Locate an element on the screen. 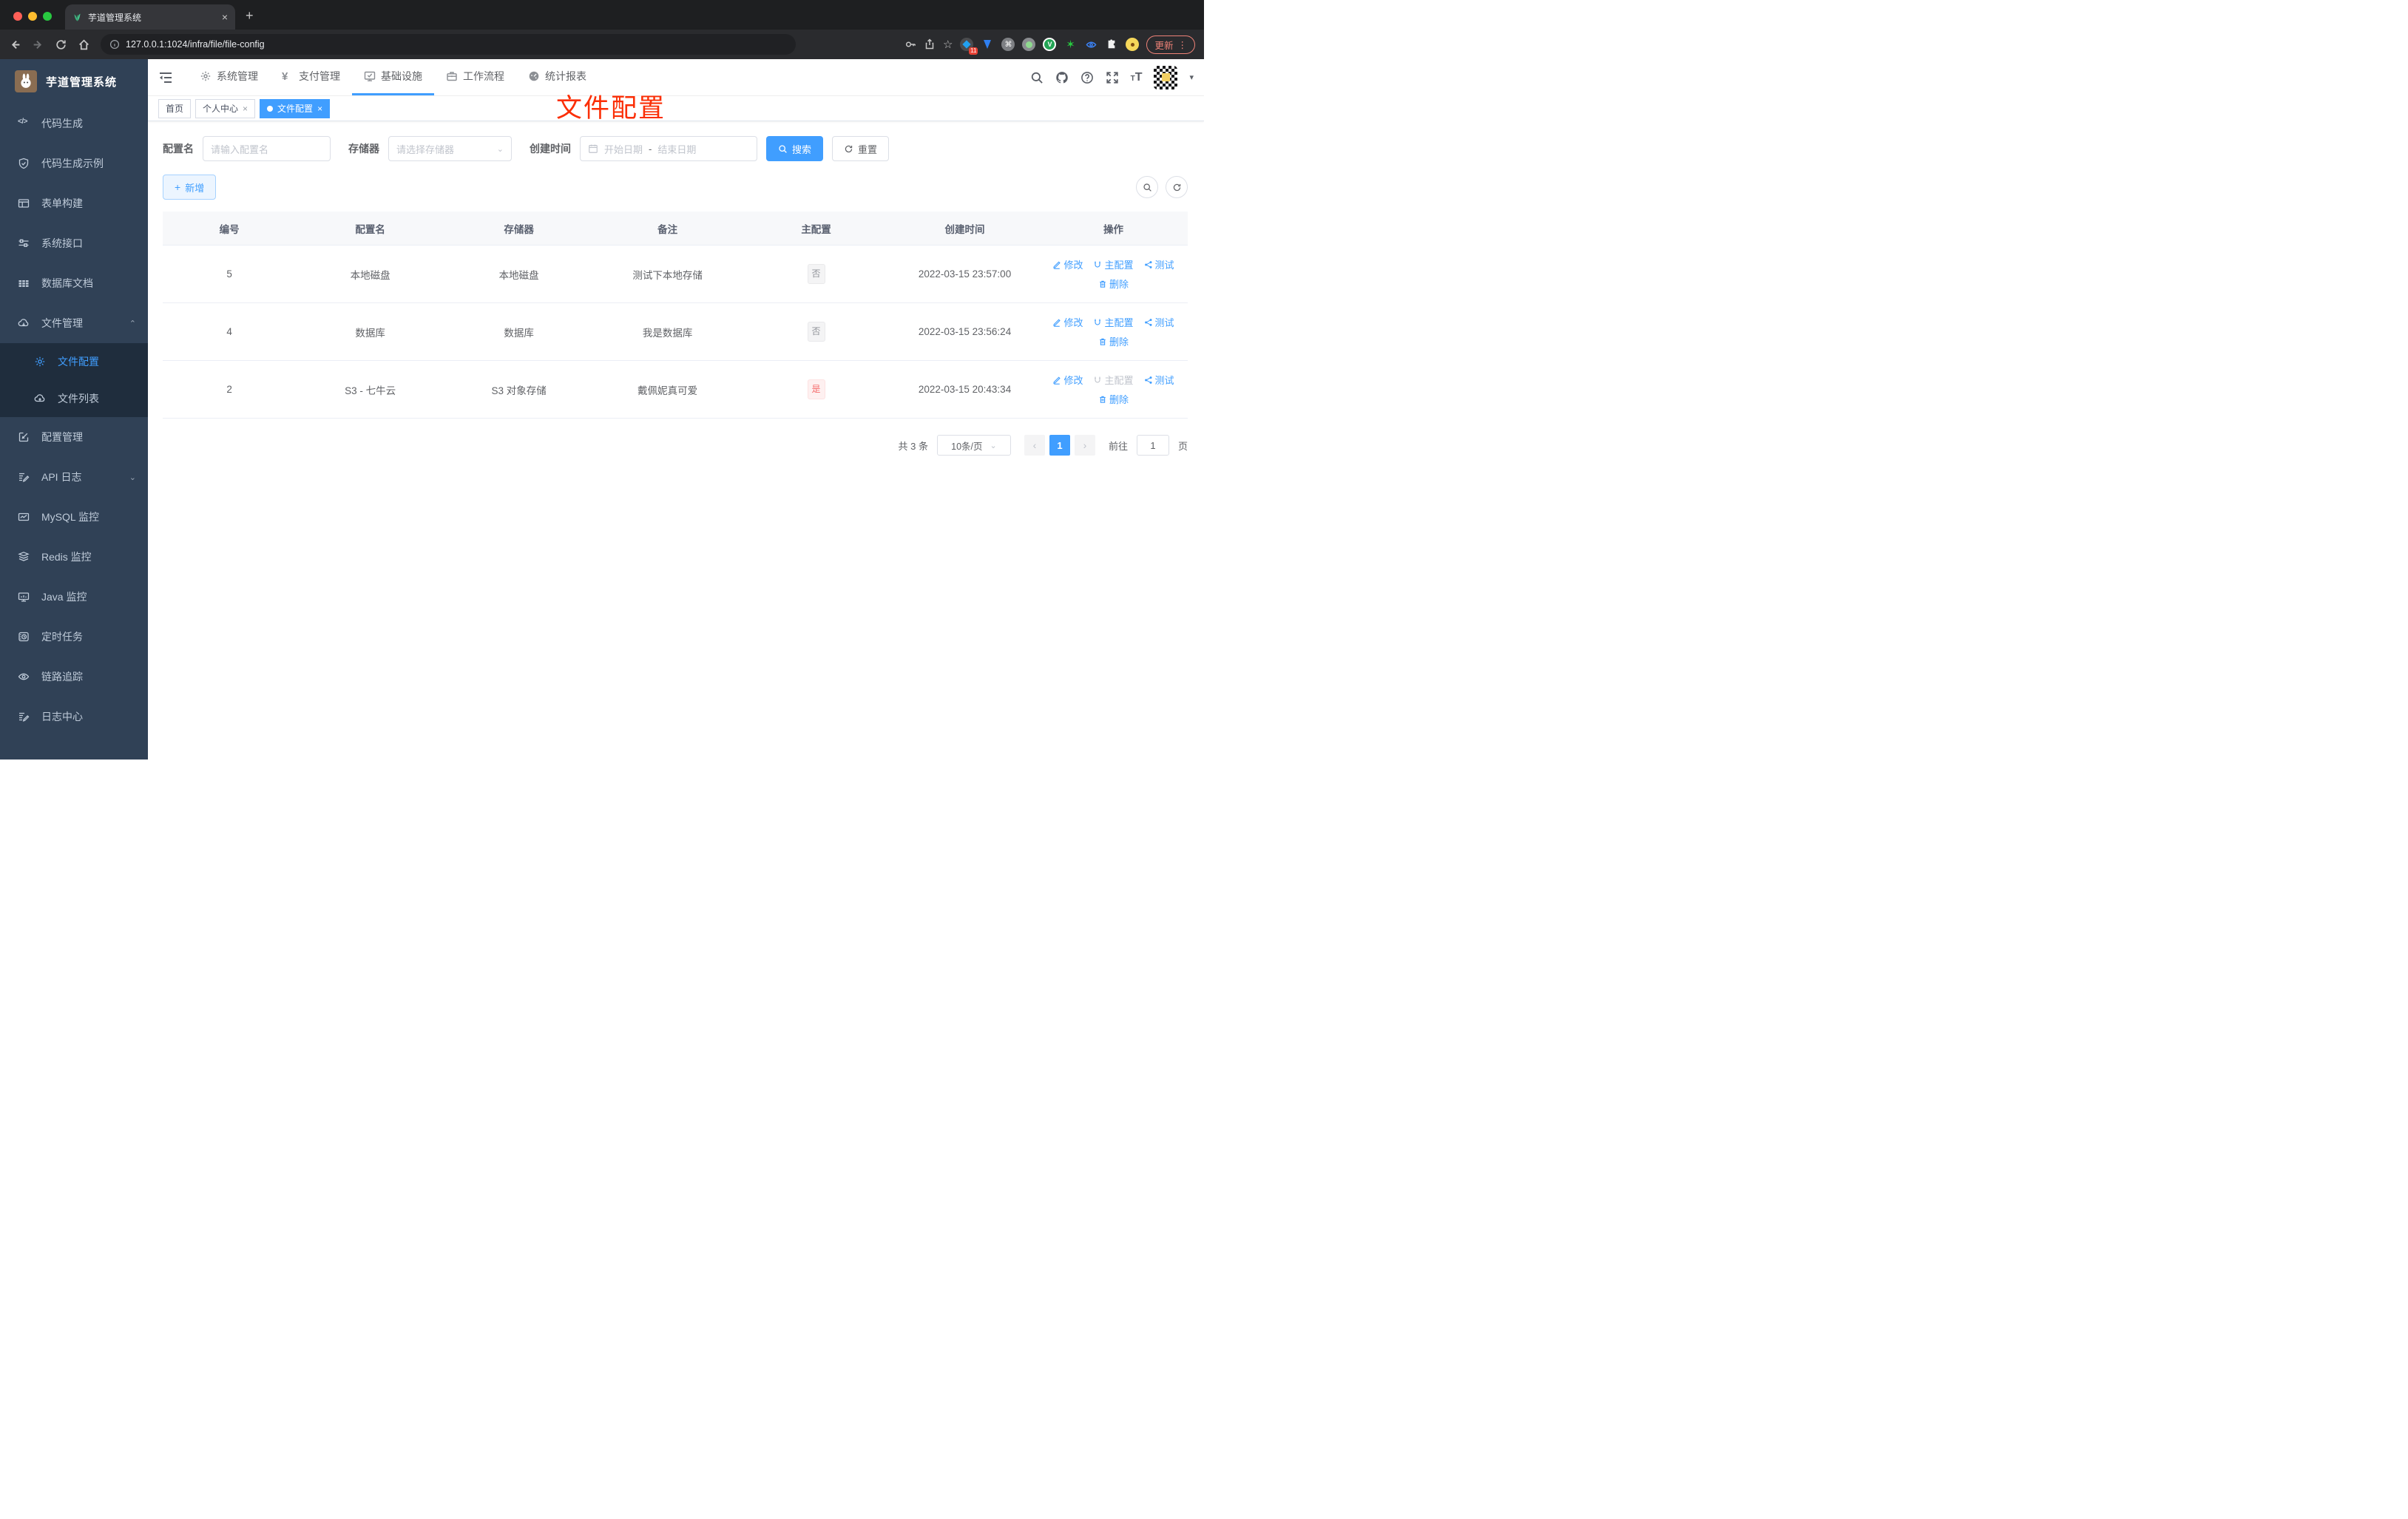 This screenshot has height=1519, width=2408. goto-label: 前往 is located at coordinates (1118, 446).